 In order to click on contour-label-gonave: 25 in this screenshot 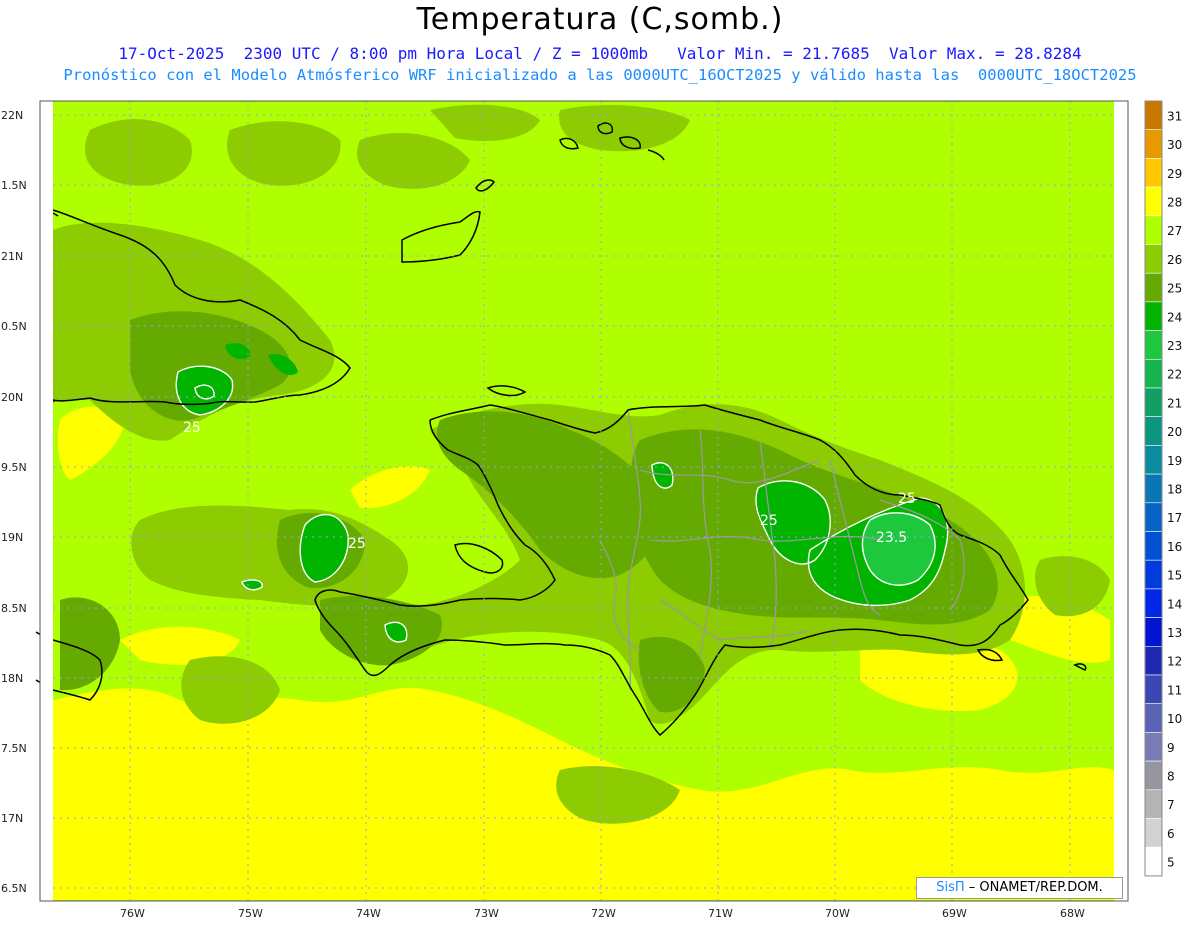, I will do `click(357, 544)`.